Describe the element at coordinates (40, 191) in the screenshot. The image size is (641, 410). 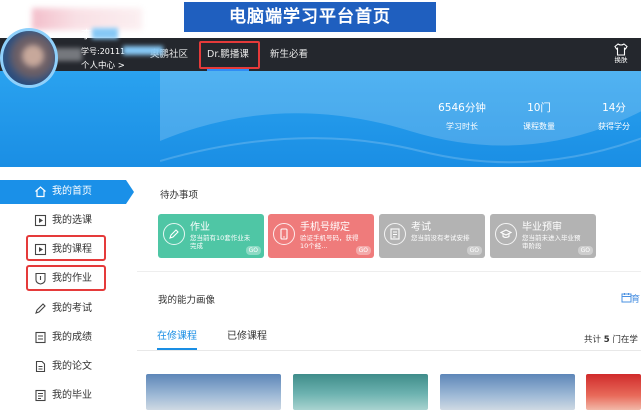
I see `home-icon` at that location.